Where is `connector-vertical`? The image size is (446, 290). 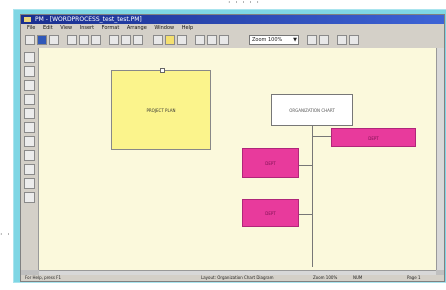 connector-vertical is located at coordinates (312, 196).